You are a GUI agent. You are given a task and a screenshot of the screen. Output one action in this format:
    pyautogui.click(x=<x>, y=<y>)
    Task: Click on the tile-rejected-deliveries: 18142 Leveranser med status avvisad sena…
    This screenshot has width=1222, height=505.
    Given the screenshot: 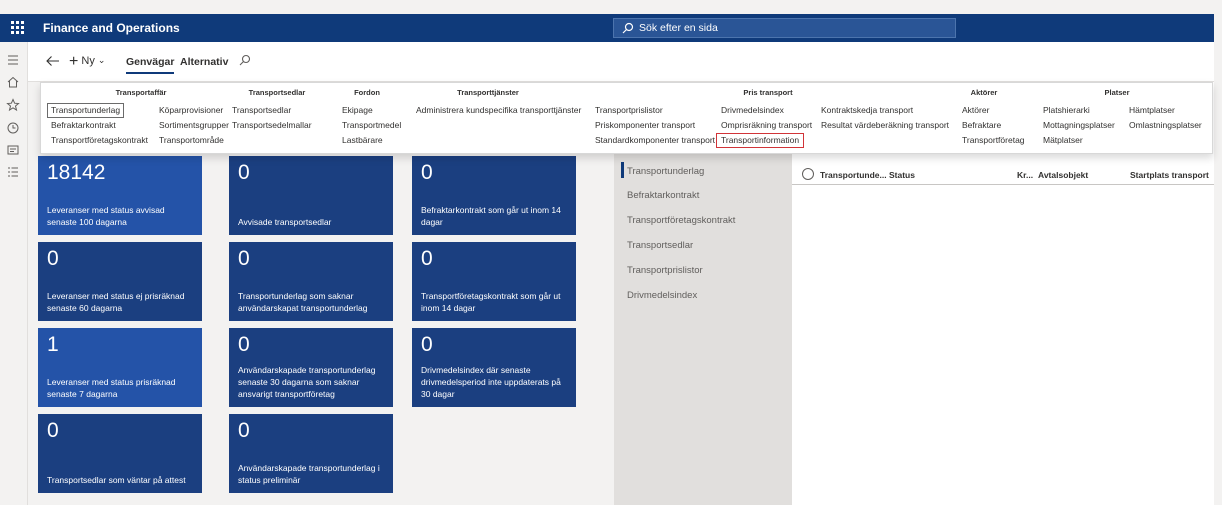 What is the action you would take?
    pyautogui.click(x=120, y=195)
    